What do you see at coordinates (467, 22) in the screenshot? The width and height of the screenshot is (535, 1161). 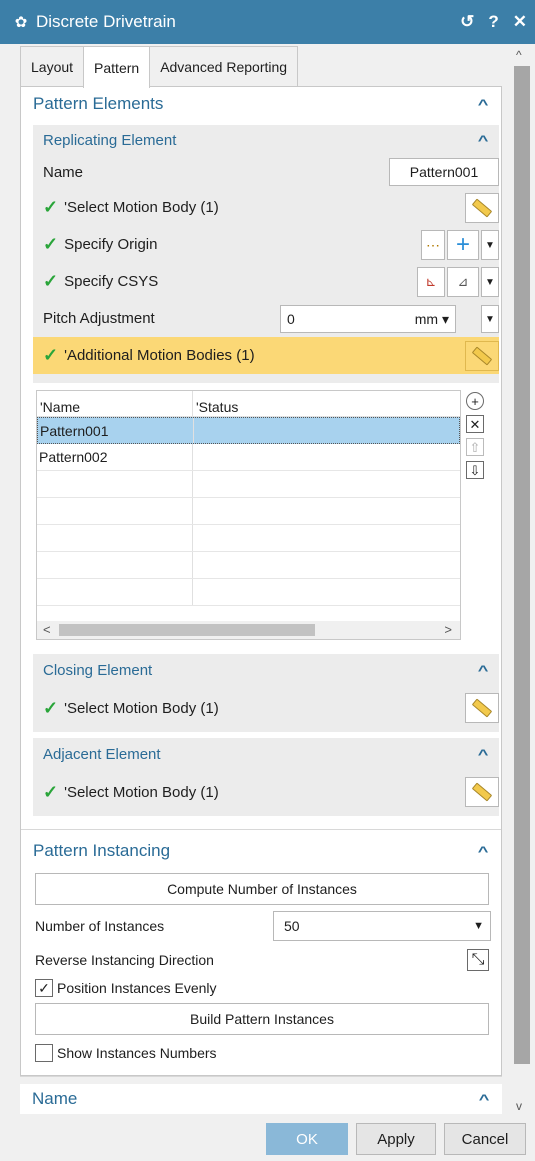 I see `reset-icon: ↺` at bounding box center [467, 22].